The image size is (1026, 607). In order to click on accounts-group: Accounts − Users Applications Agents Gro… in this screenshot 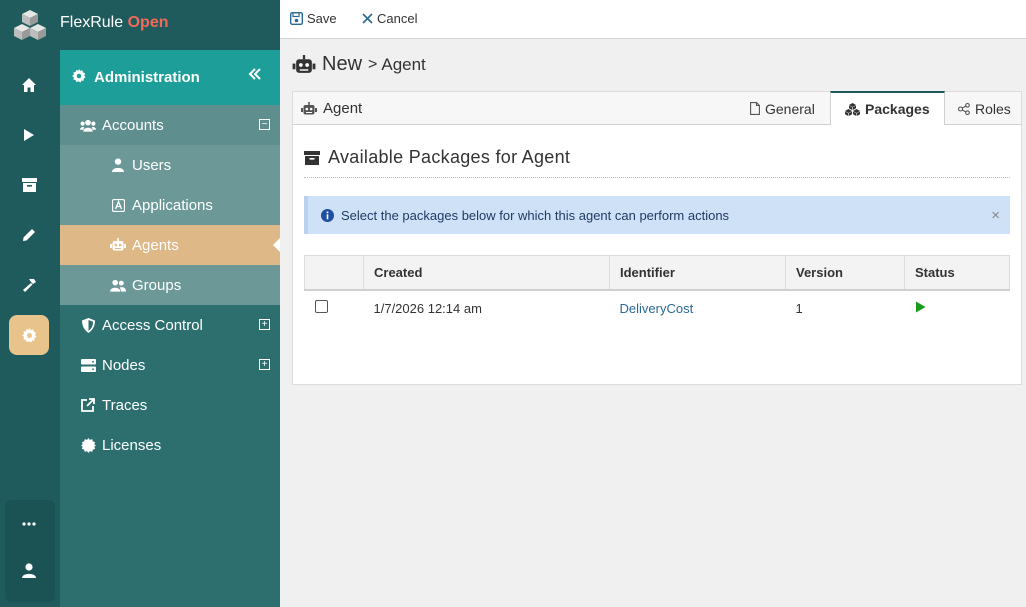, I will do `click(170, 205)`.